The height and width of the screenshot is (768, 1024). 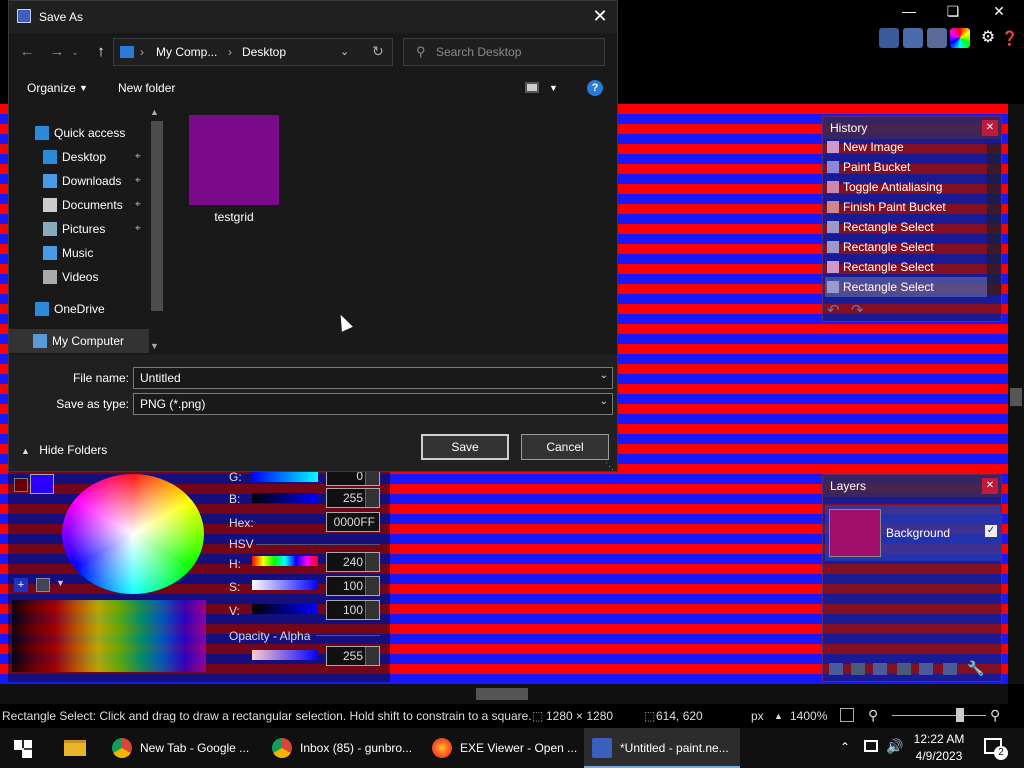 What do you see at coordinates (960, 38) in the screenshot?
I see `colors-toggle-icon` at bounding box center [960, 38].